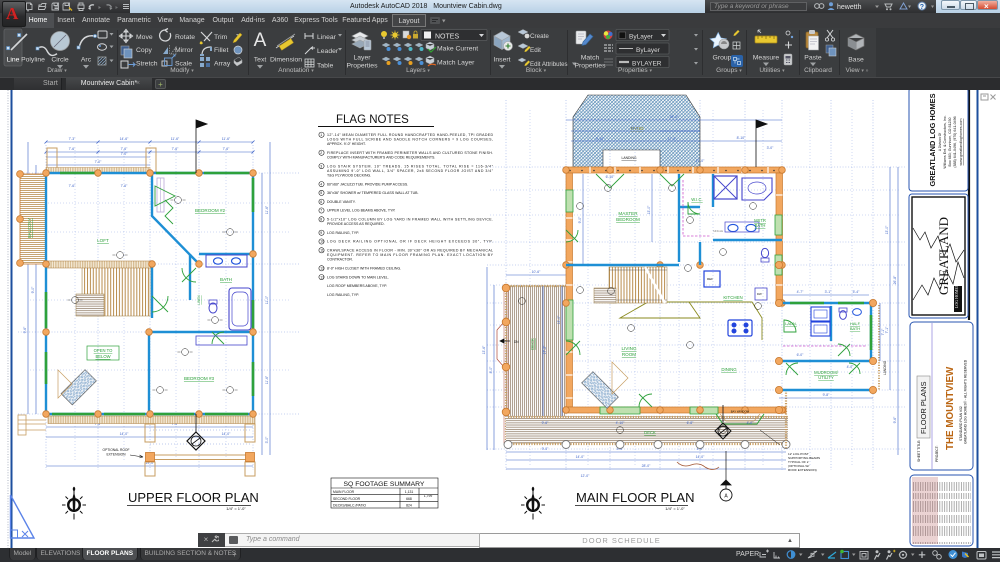 This screenshot has width=1000, height=562. I want to click on svg-text: 8, so click(321, 220).